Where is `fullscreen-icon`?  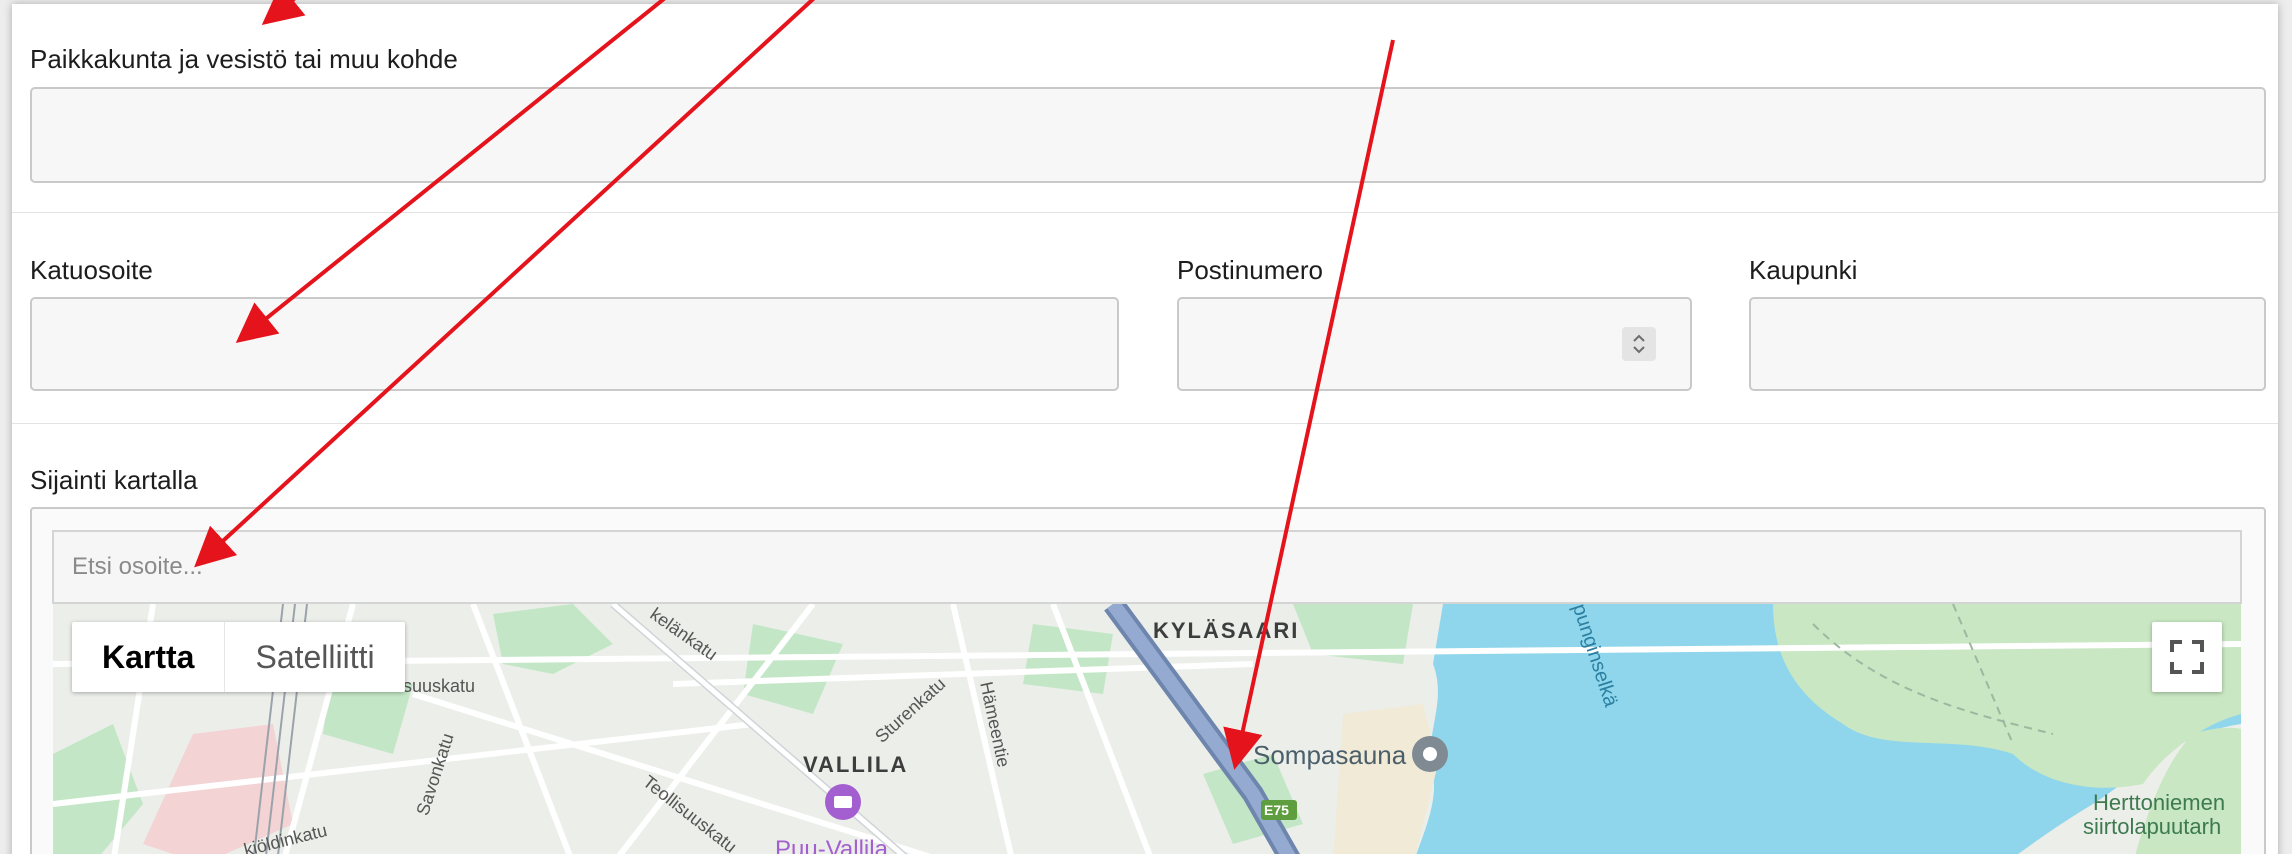 fullscreen-icon is located at coordinates (2187, 657).